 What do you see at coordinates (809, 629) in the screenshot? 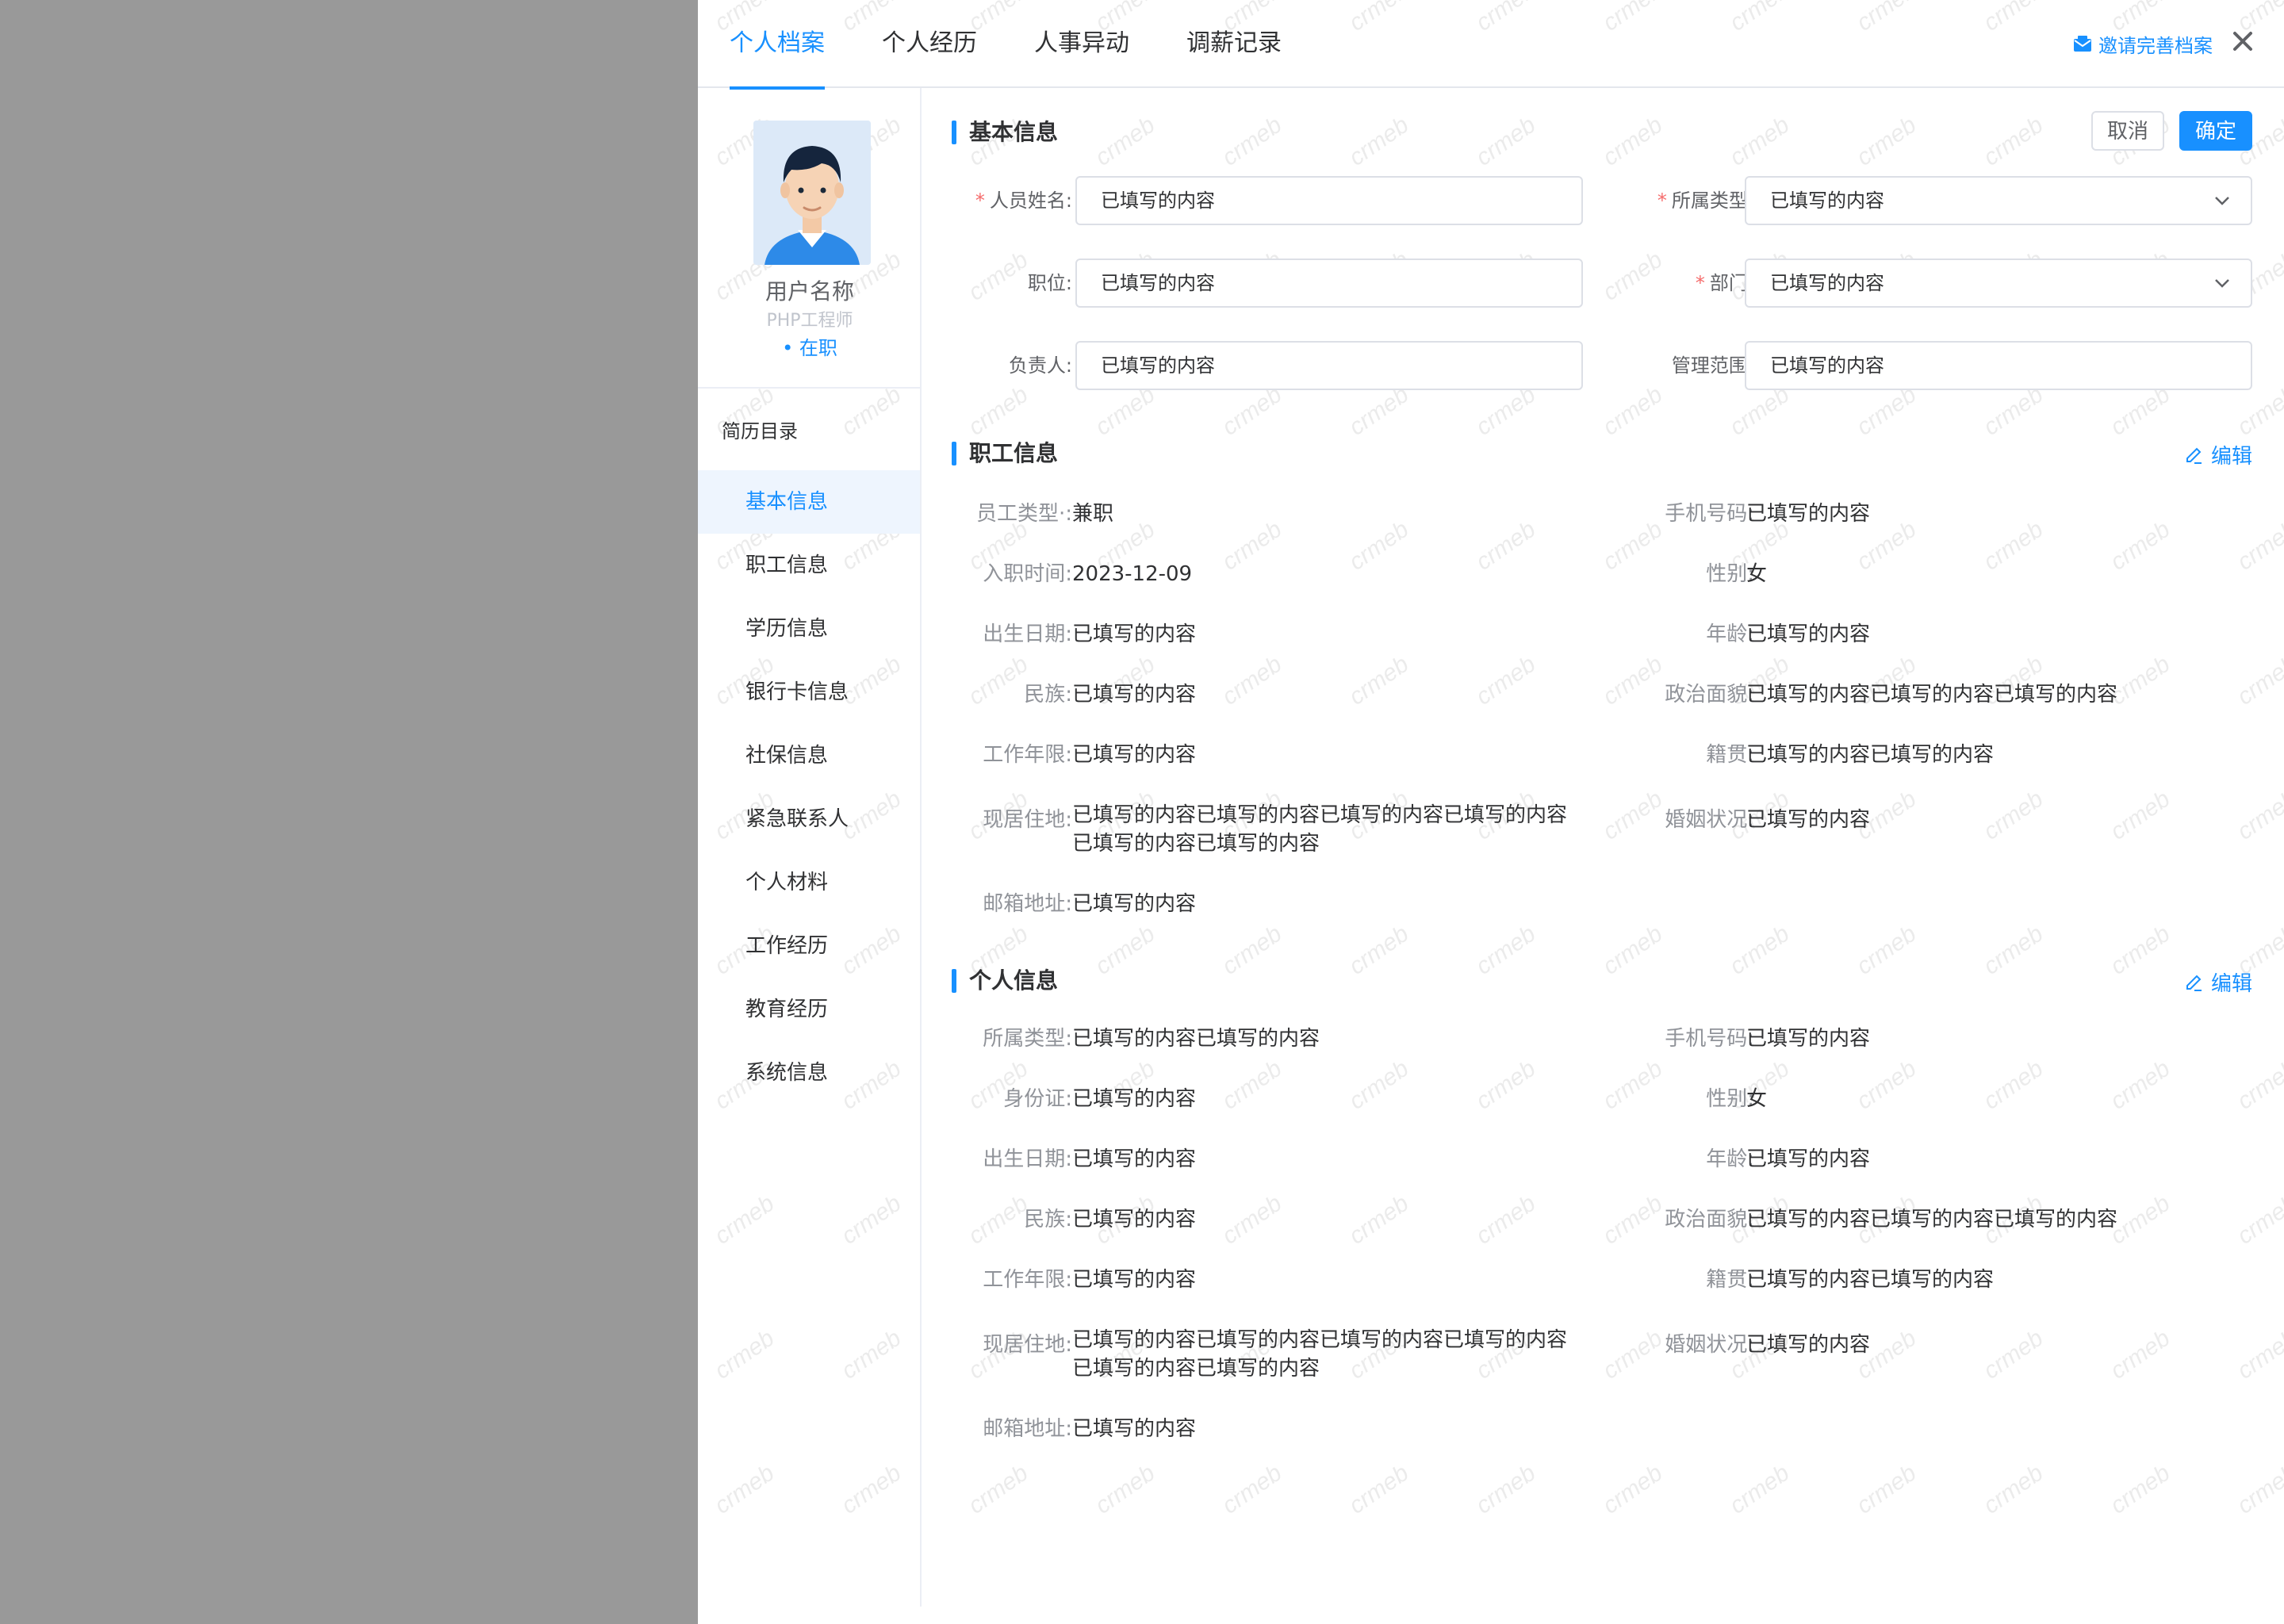
I see `toc-item-education-info: 学历信息` at bounding box center [809, 629].